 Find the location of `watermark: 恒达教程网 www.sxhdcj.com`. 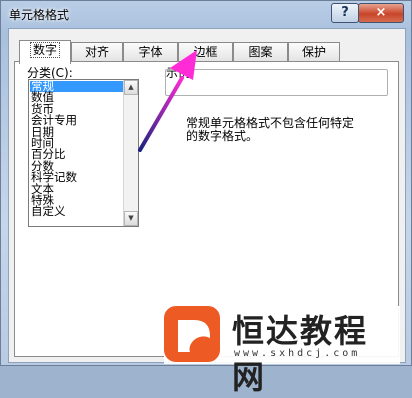

watermark: 恒达教程网 www.sxhdcj.com is located at coordinates (282, 351).